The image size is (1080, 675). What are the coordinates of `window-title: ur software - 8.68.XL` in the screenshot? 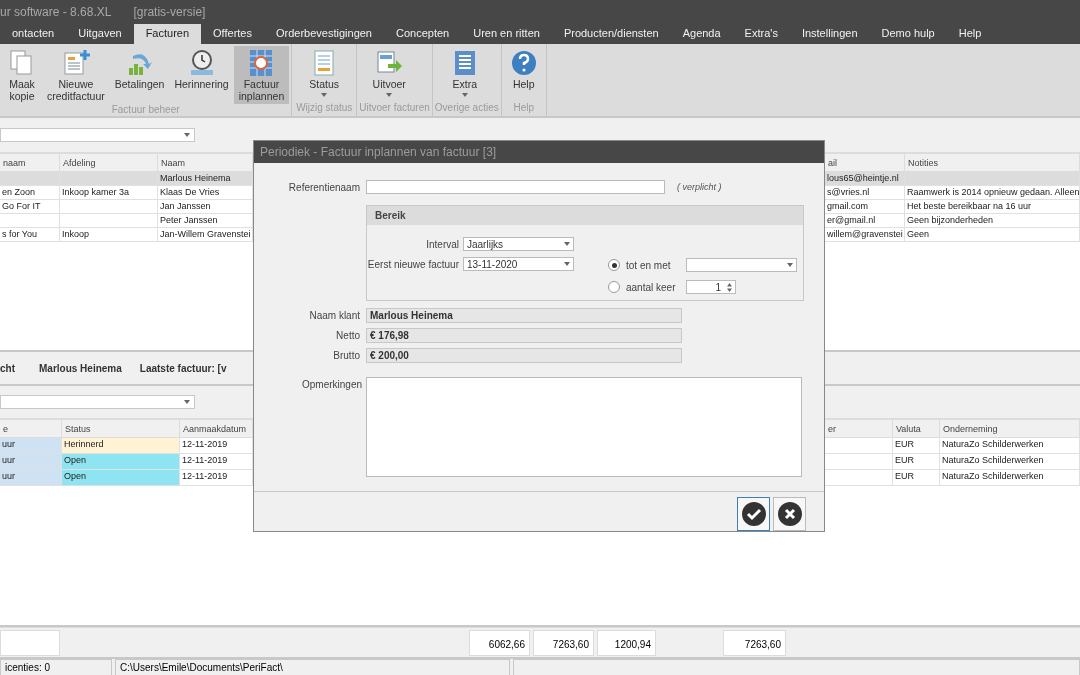 It's located at (56, 12).